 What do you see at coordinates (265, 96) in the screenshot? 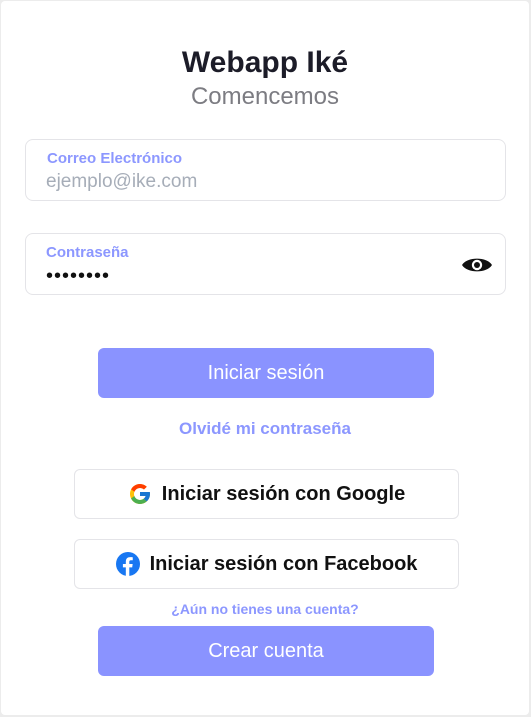
I see `app-subtitle: Comencemos` at bounding box center [265, 96].